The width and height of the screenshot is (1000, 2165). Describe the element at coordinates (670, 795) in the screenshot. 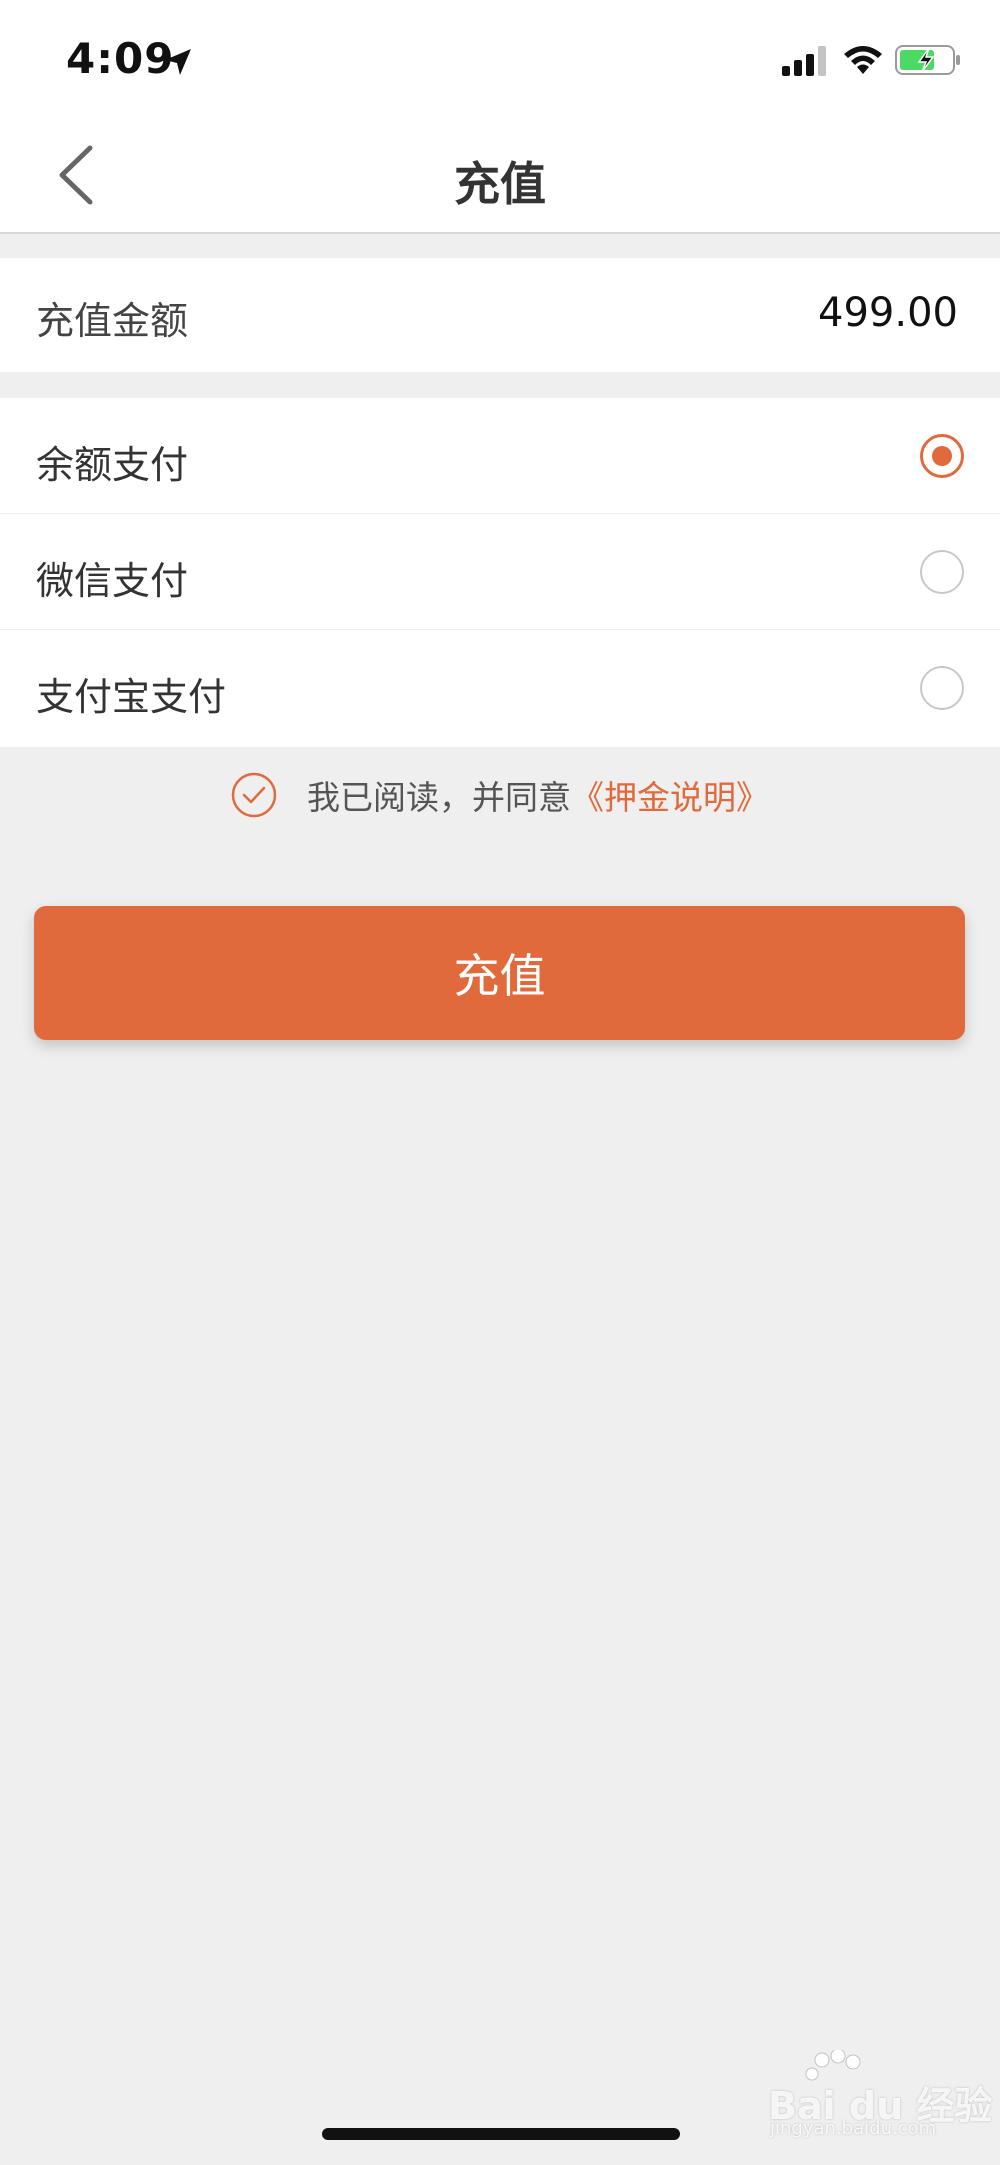

I see `deposit-terms-link: 《押金说明》` at that location.